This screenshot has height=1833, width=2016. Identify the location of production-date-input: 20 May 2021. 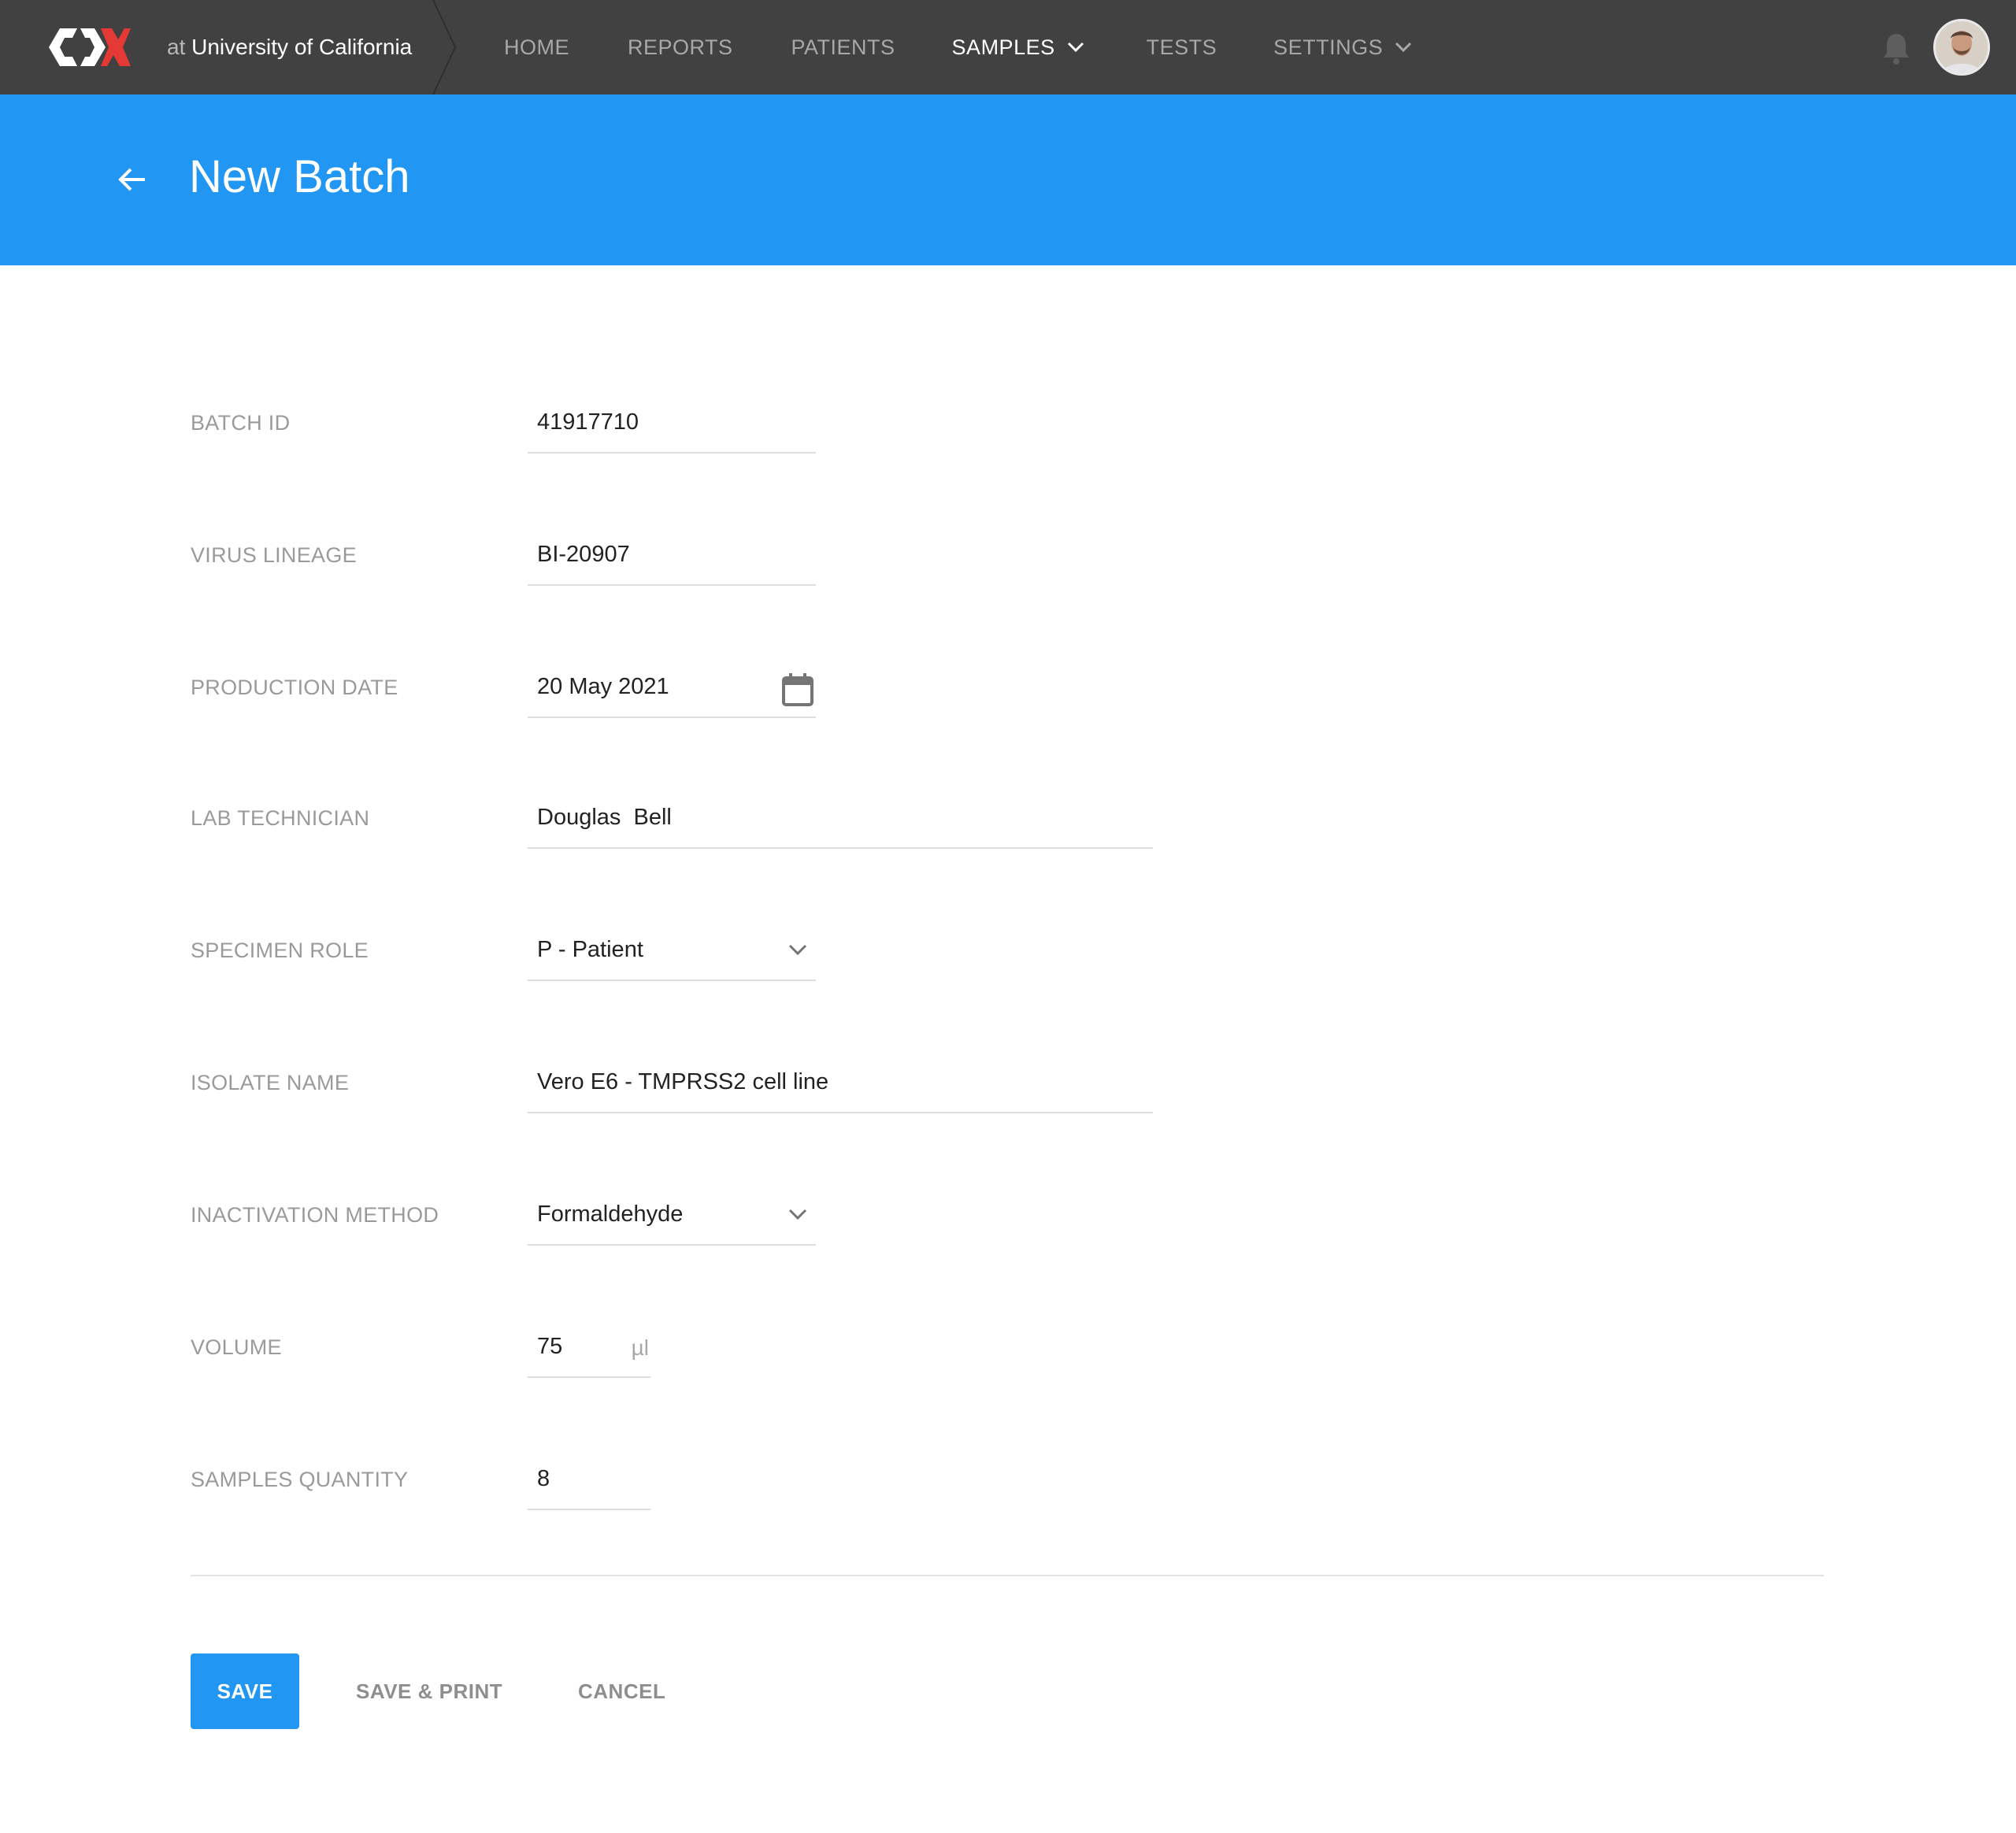
(672, 688).